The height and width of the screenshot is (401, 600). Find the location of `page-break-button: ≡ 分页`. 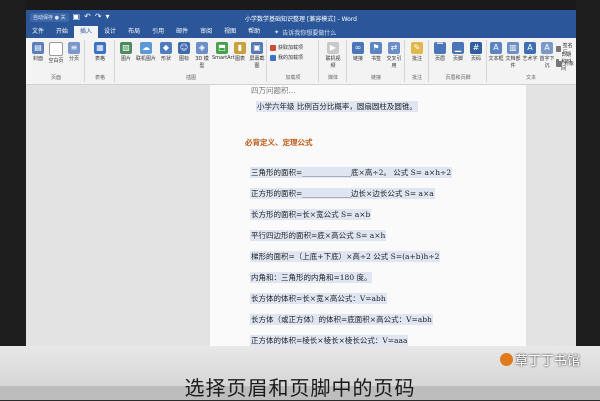

page-break-button: ≡ 分页 is located at coordinates (74, 52).